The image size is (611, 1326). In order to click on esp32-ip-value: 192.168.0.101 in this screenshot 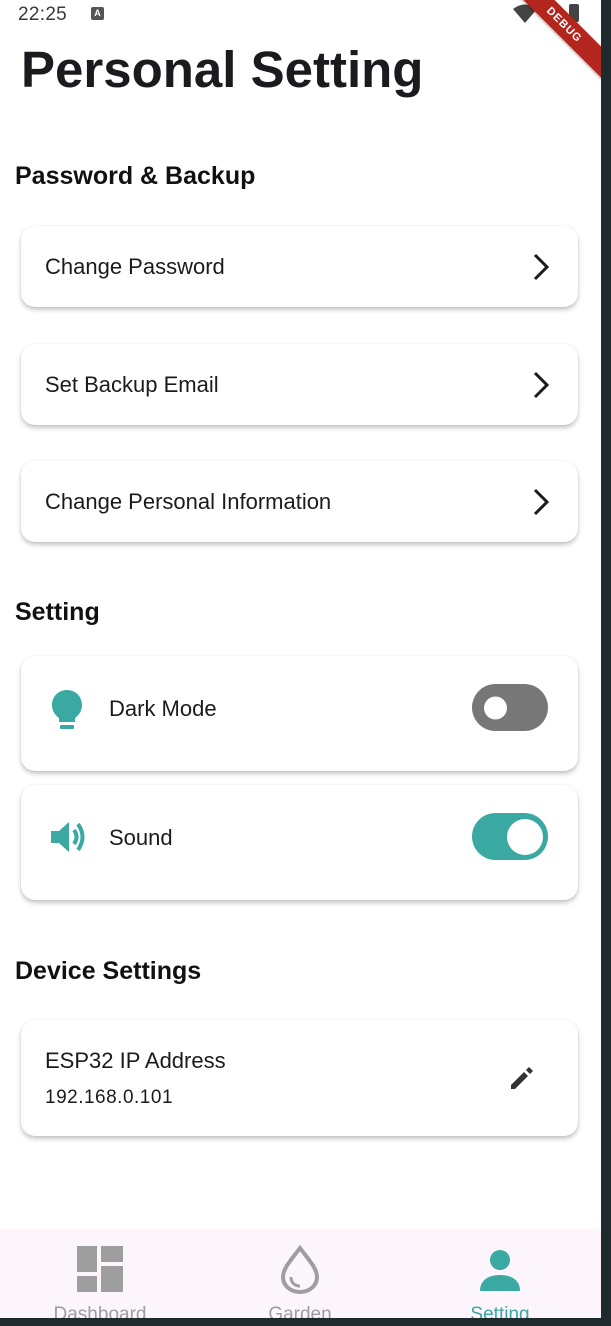, I will do `click(109, 1097)`.